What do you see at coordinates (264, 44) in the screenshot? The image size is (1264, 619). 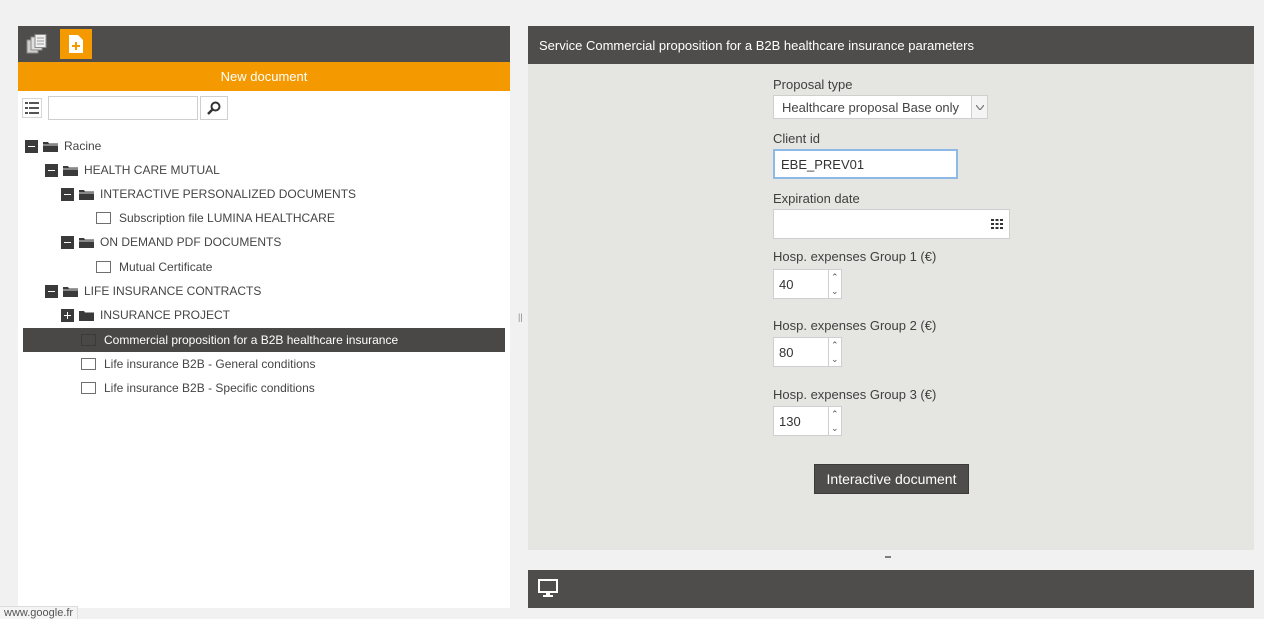 I see `left-panel-header` at bounding box center [264, 44].